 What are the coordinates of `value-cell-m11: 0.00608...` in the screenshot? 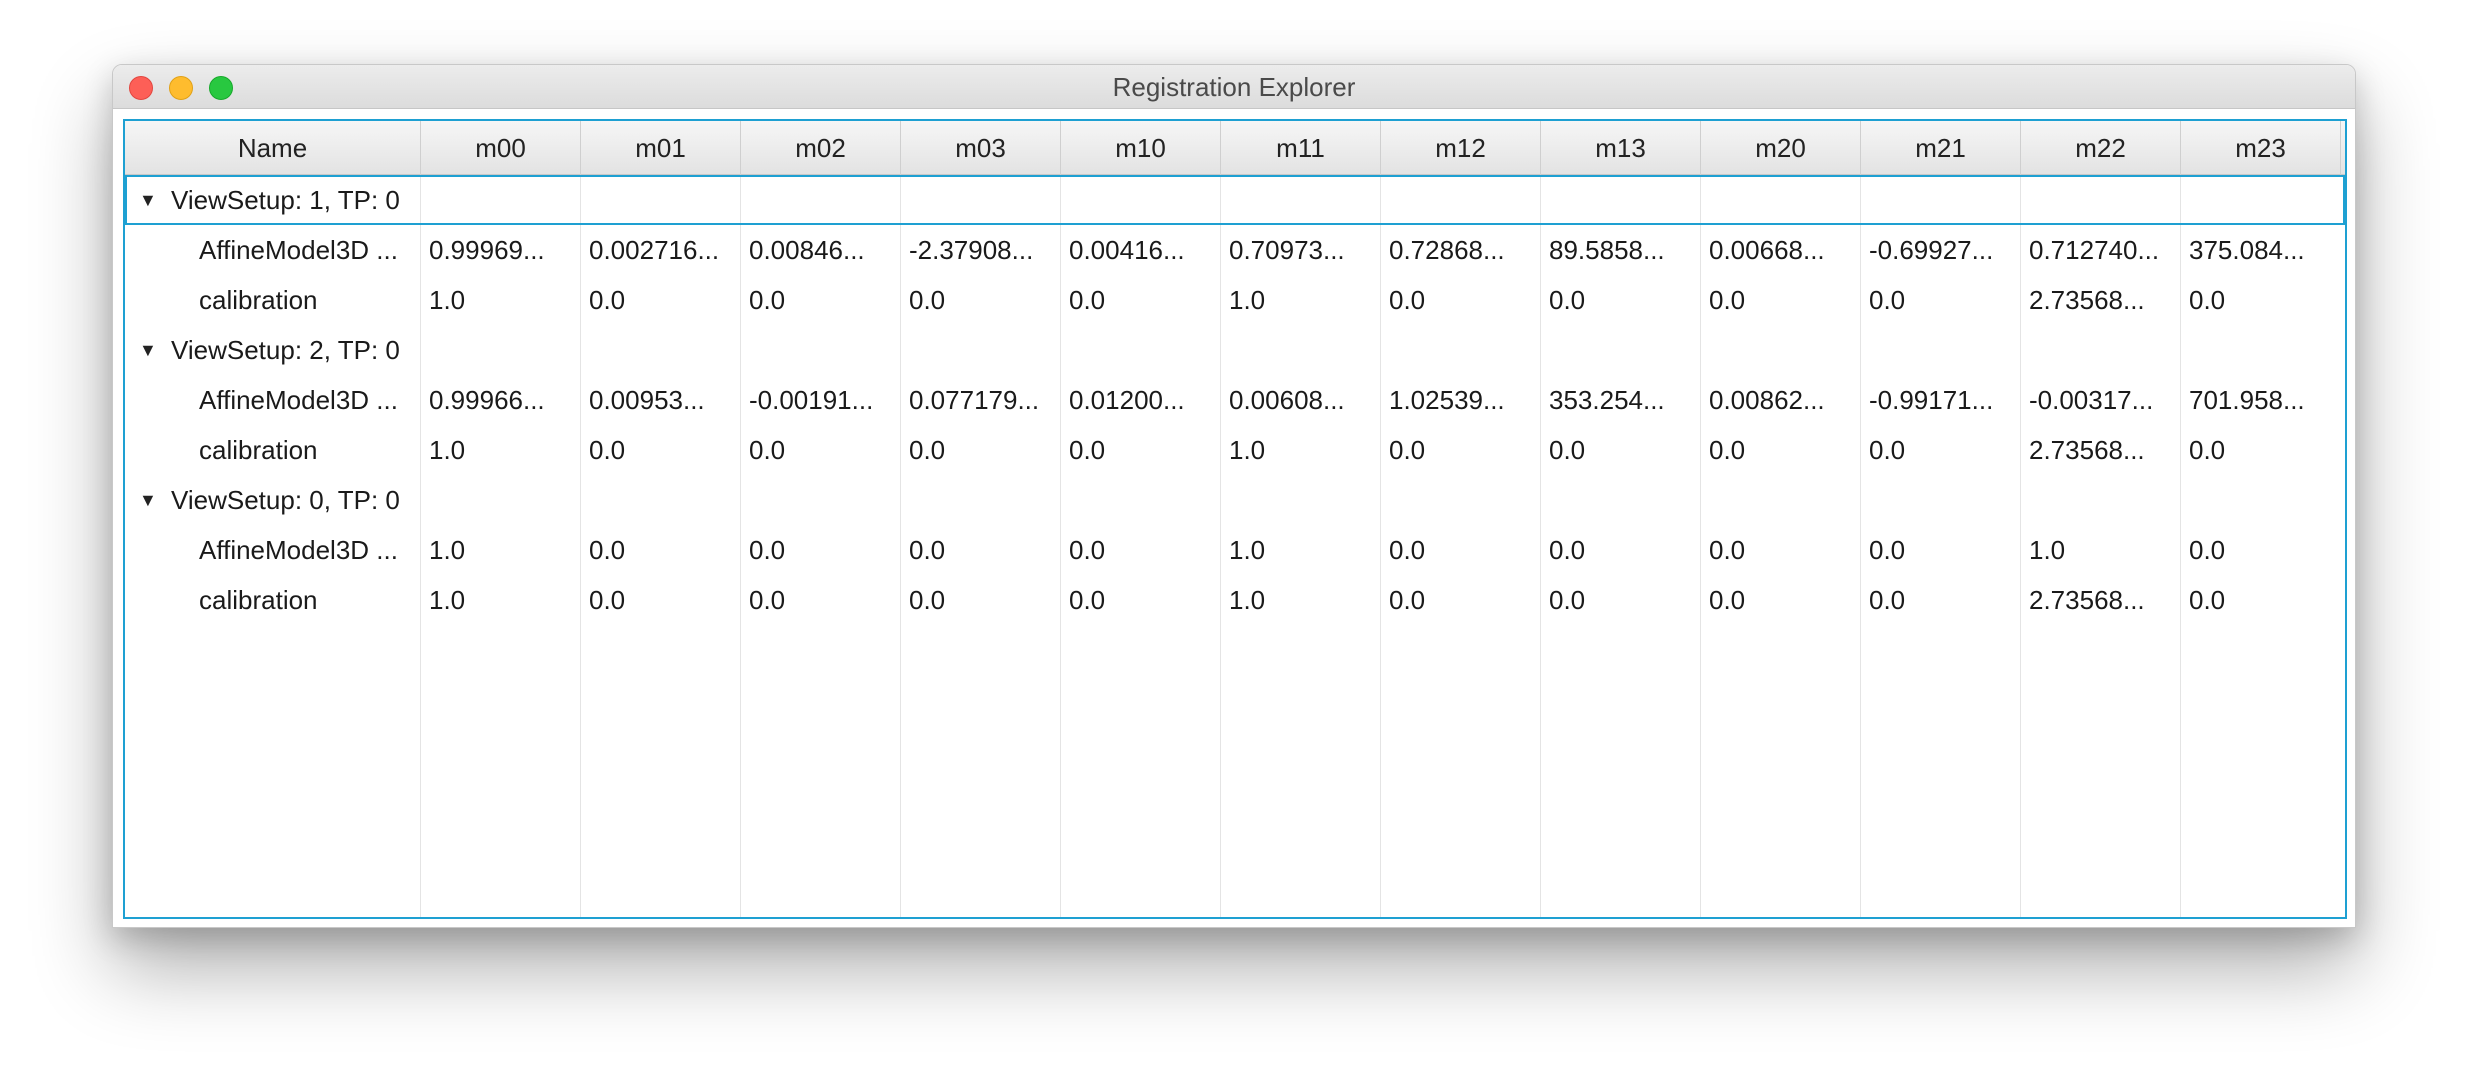 It's located at (1287, 400).